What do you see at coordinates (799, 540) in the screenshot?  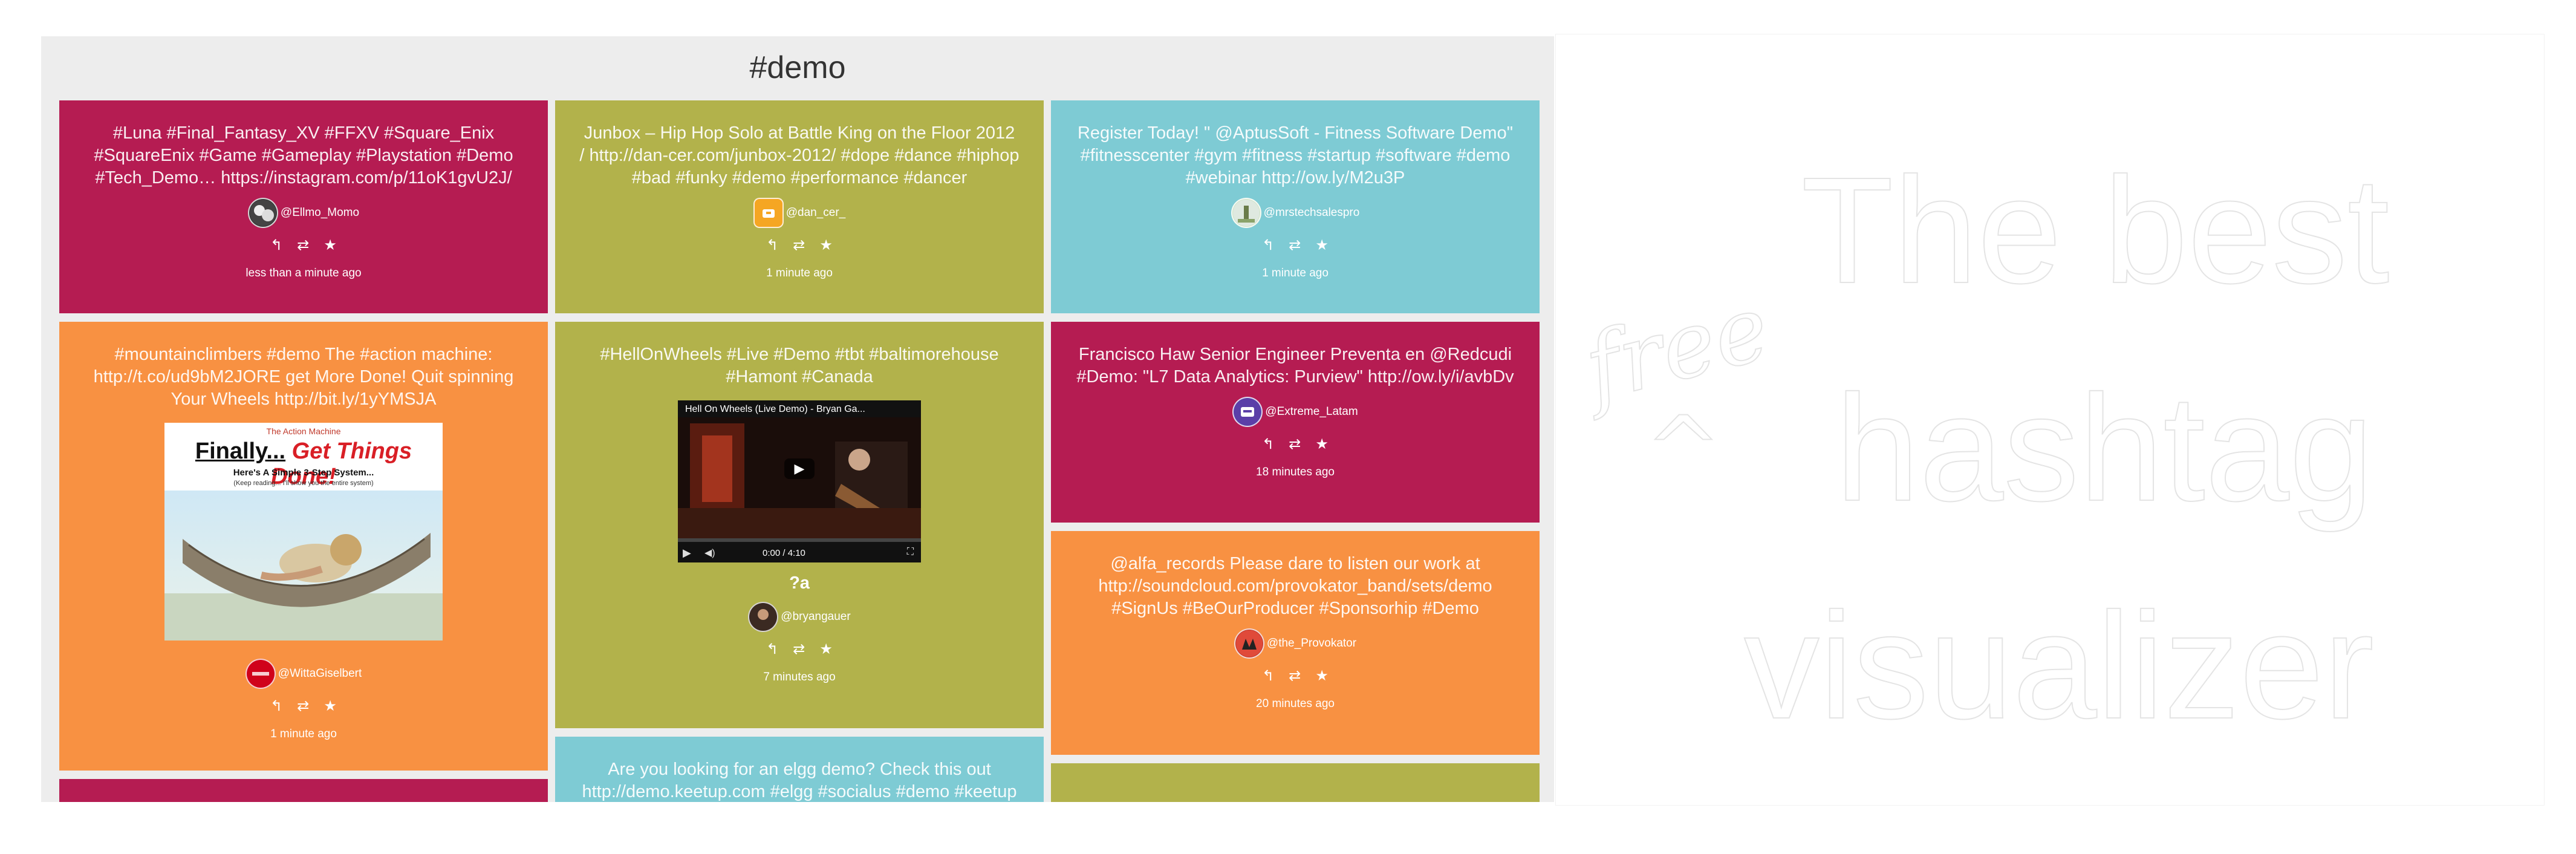 I see `video-progress-bar` at bounding box center [799, 540].